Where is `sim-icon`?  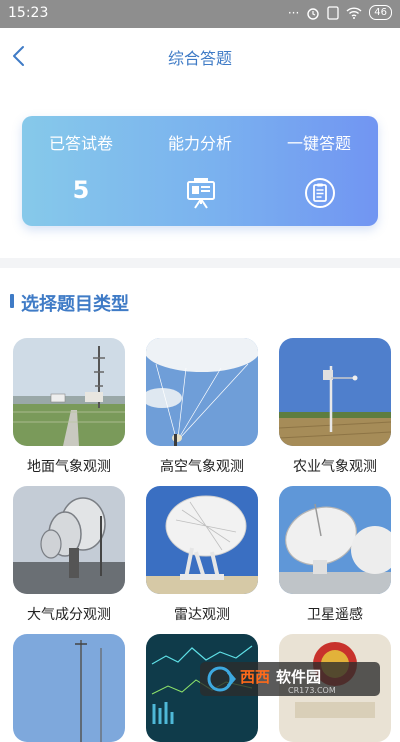
sim-icon is located at coordinates (333, 12).